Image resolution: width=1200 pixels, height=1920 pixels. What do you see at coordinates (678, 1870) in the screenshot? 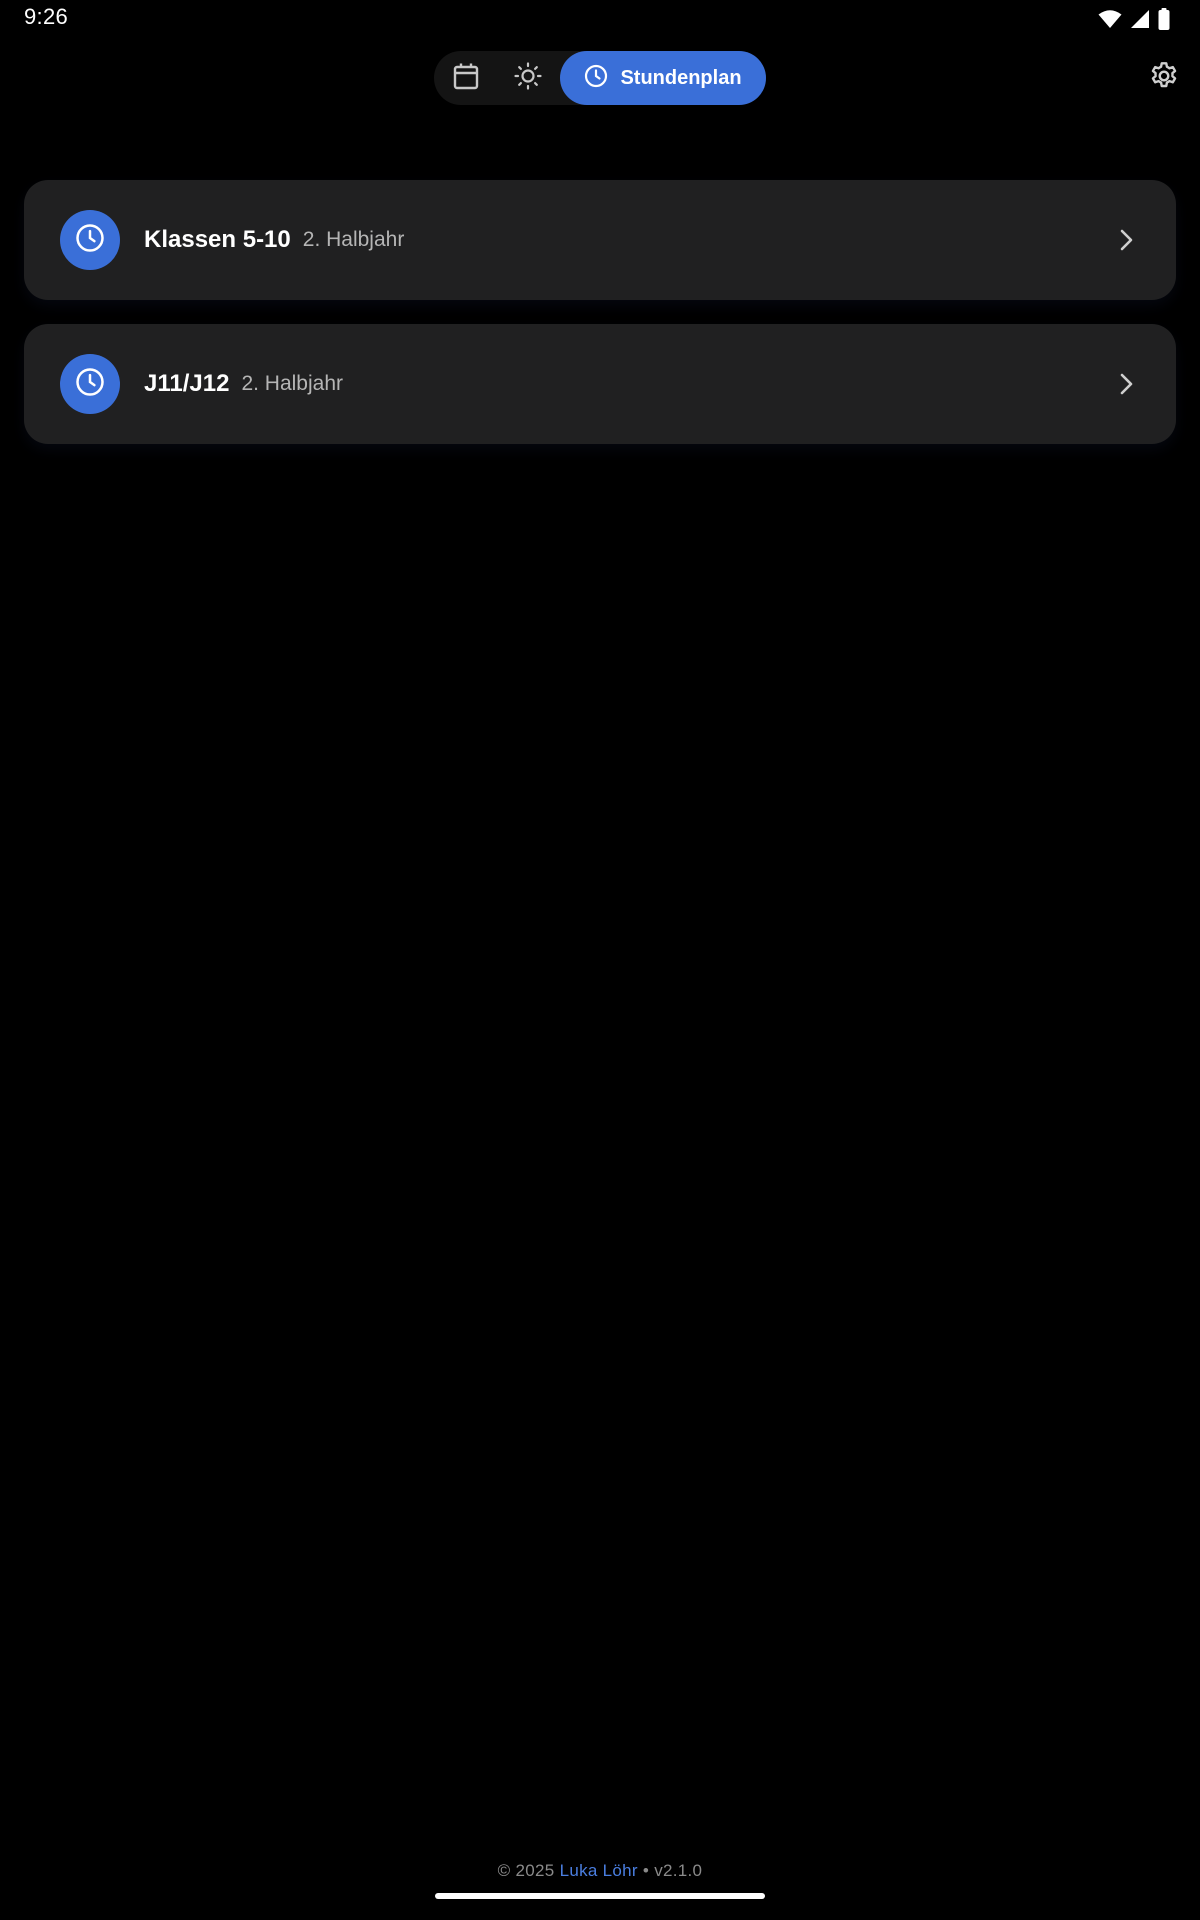
I see `footer-version: v2.1.0` at bounding box center [678, 1870].